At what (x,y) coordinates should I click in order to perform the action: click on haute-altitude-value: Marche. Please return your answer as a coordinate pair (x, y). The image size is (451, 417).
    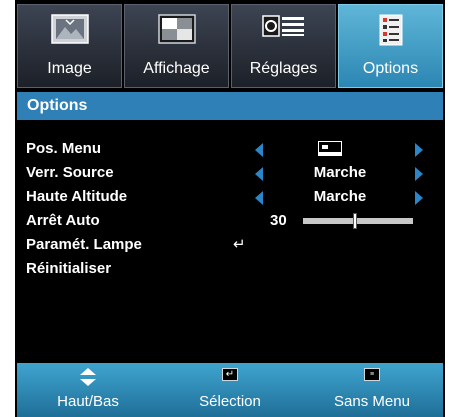
    Looking at the image, I should click on (340, 196).